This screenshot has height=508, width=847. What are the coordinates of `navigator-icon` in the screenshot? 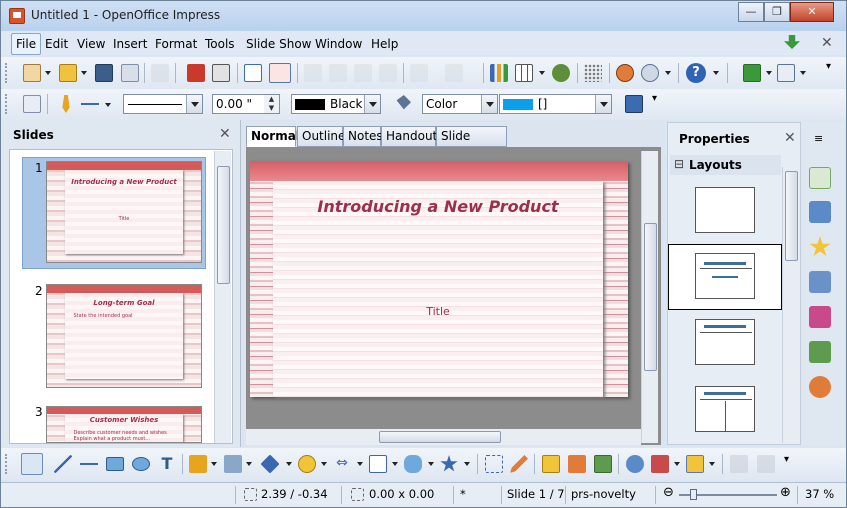 It's located at (561, 73).